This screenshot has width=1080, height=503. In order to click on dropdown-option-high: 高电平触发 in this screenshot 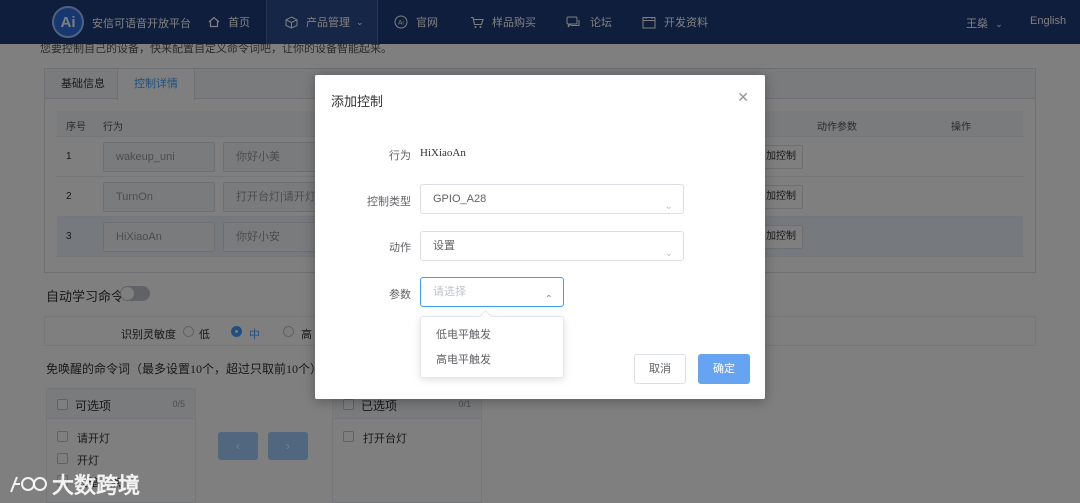, I will do `click(492, 360)`.